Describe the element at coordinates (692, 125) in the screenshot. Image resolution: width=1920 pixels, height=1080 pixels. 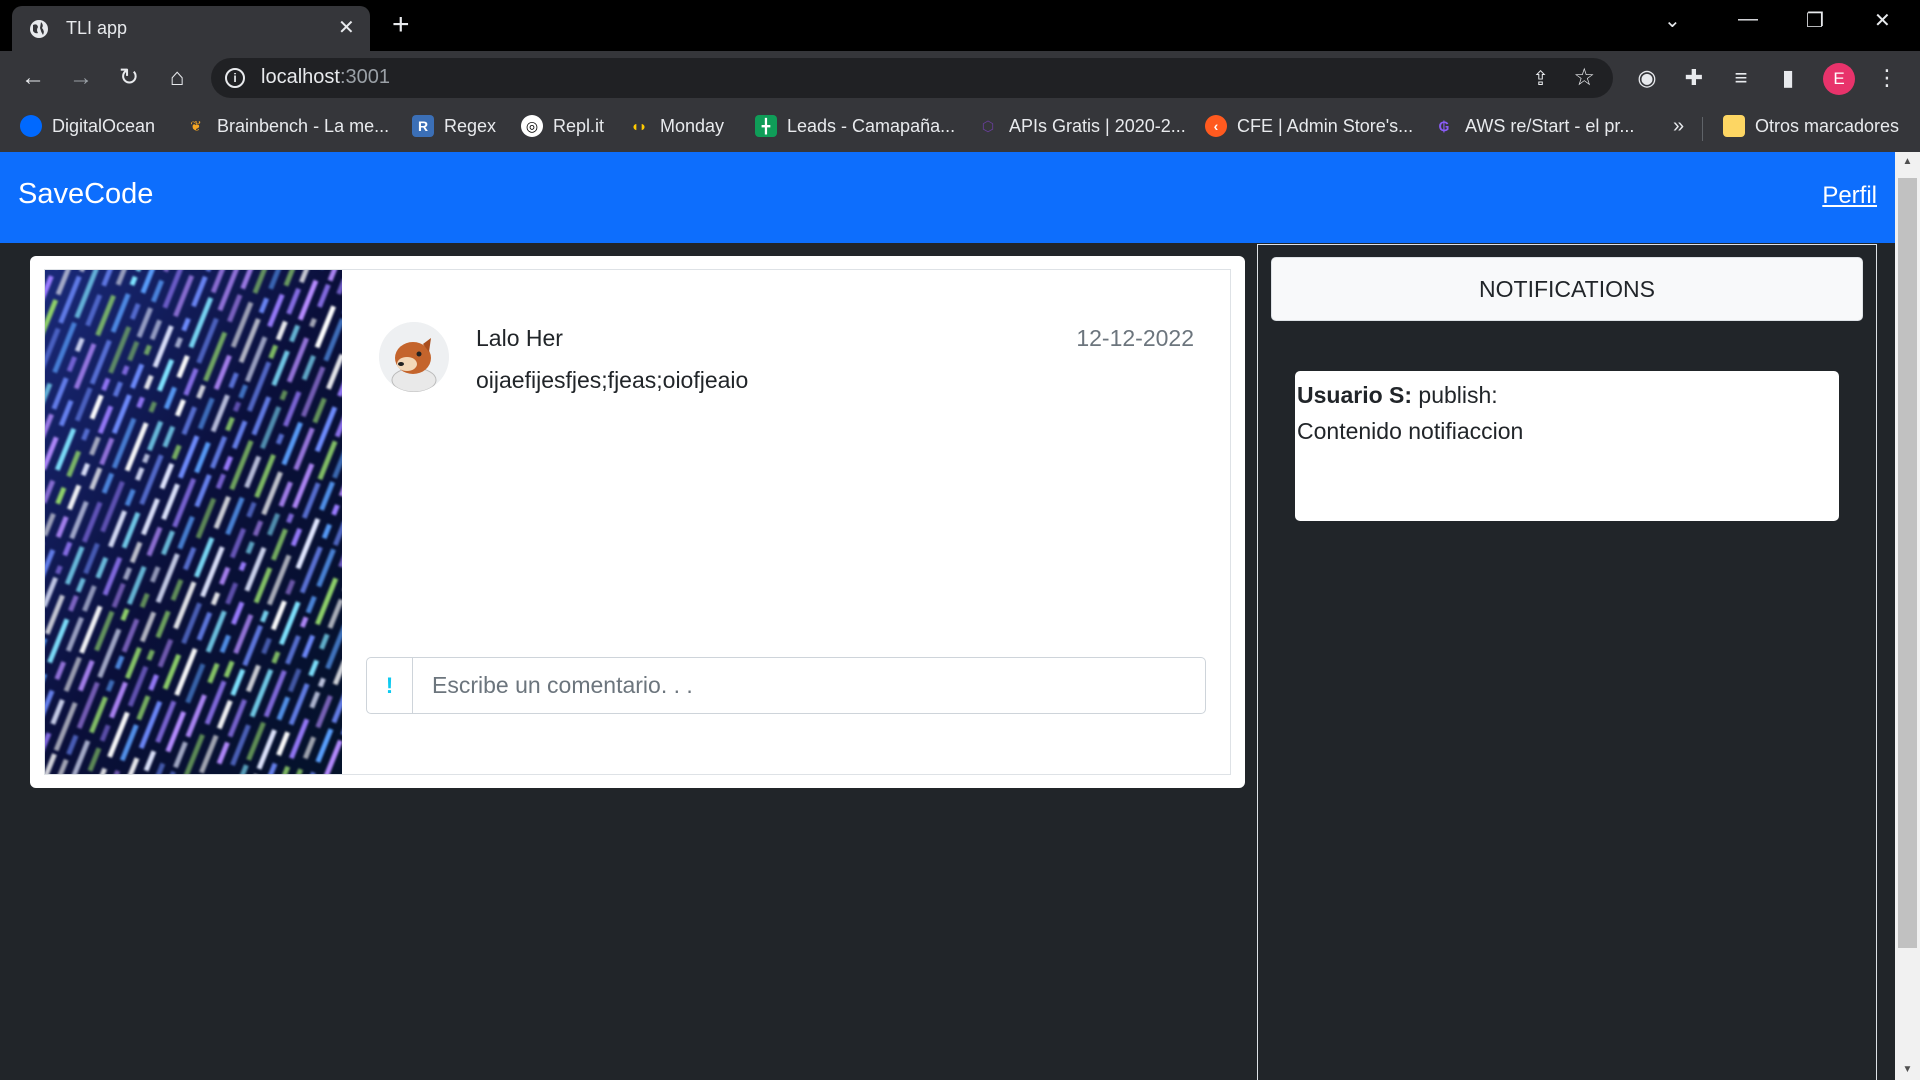
I see `bookmark-label: Monday` at that location.